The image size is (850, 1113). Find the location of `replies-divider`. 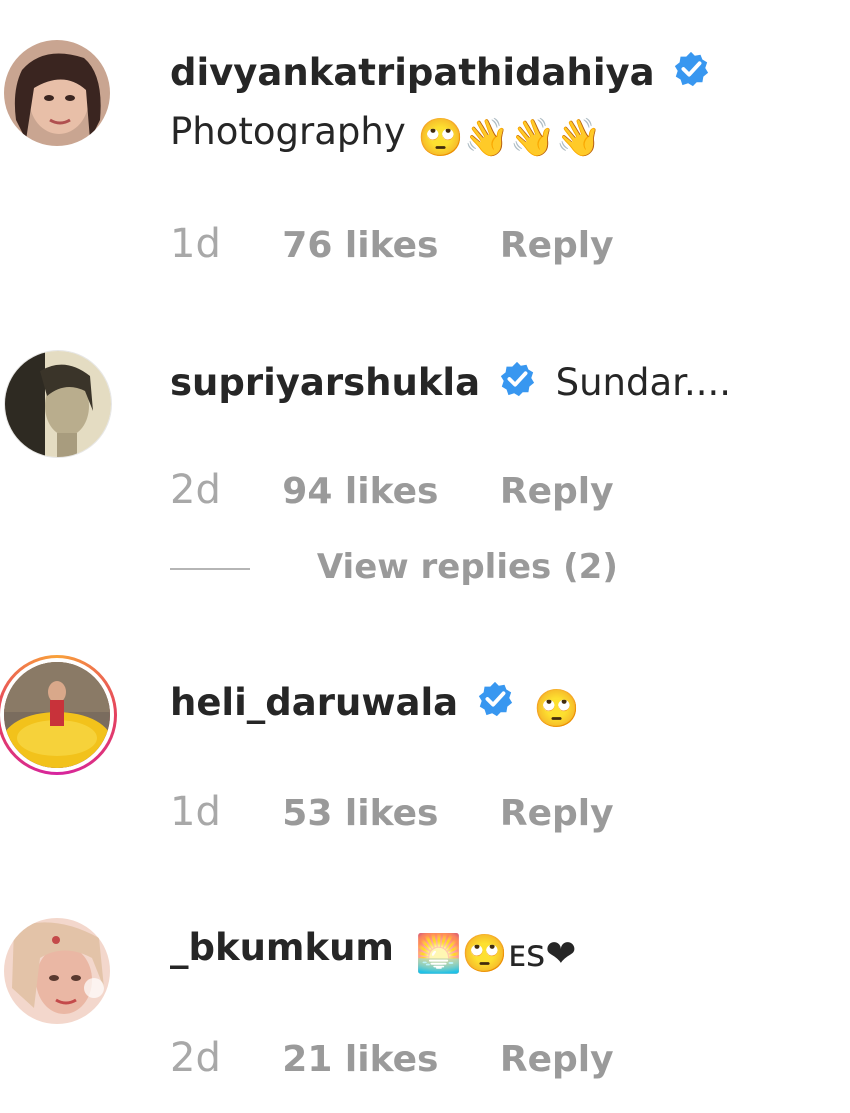

replies-divider is located at coordinates (210, 568).